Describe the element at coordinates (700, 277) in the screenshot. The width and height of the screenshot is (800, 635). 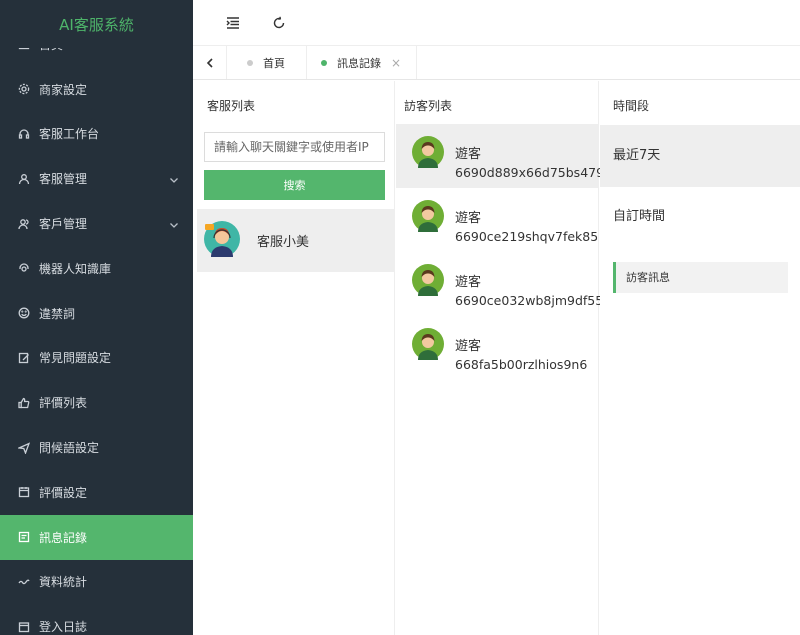
I see `visitor-info-tab: 訪客訊息` at that location.